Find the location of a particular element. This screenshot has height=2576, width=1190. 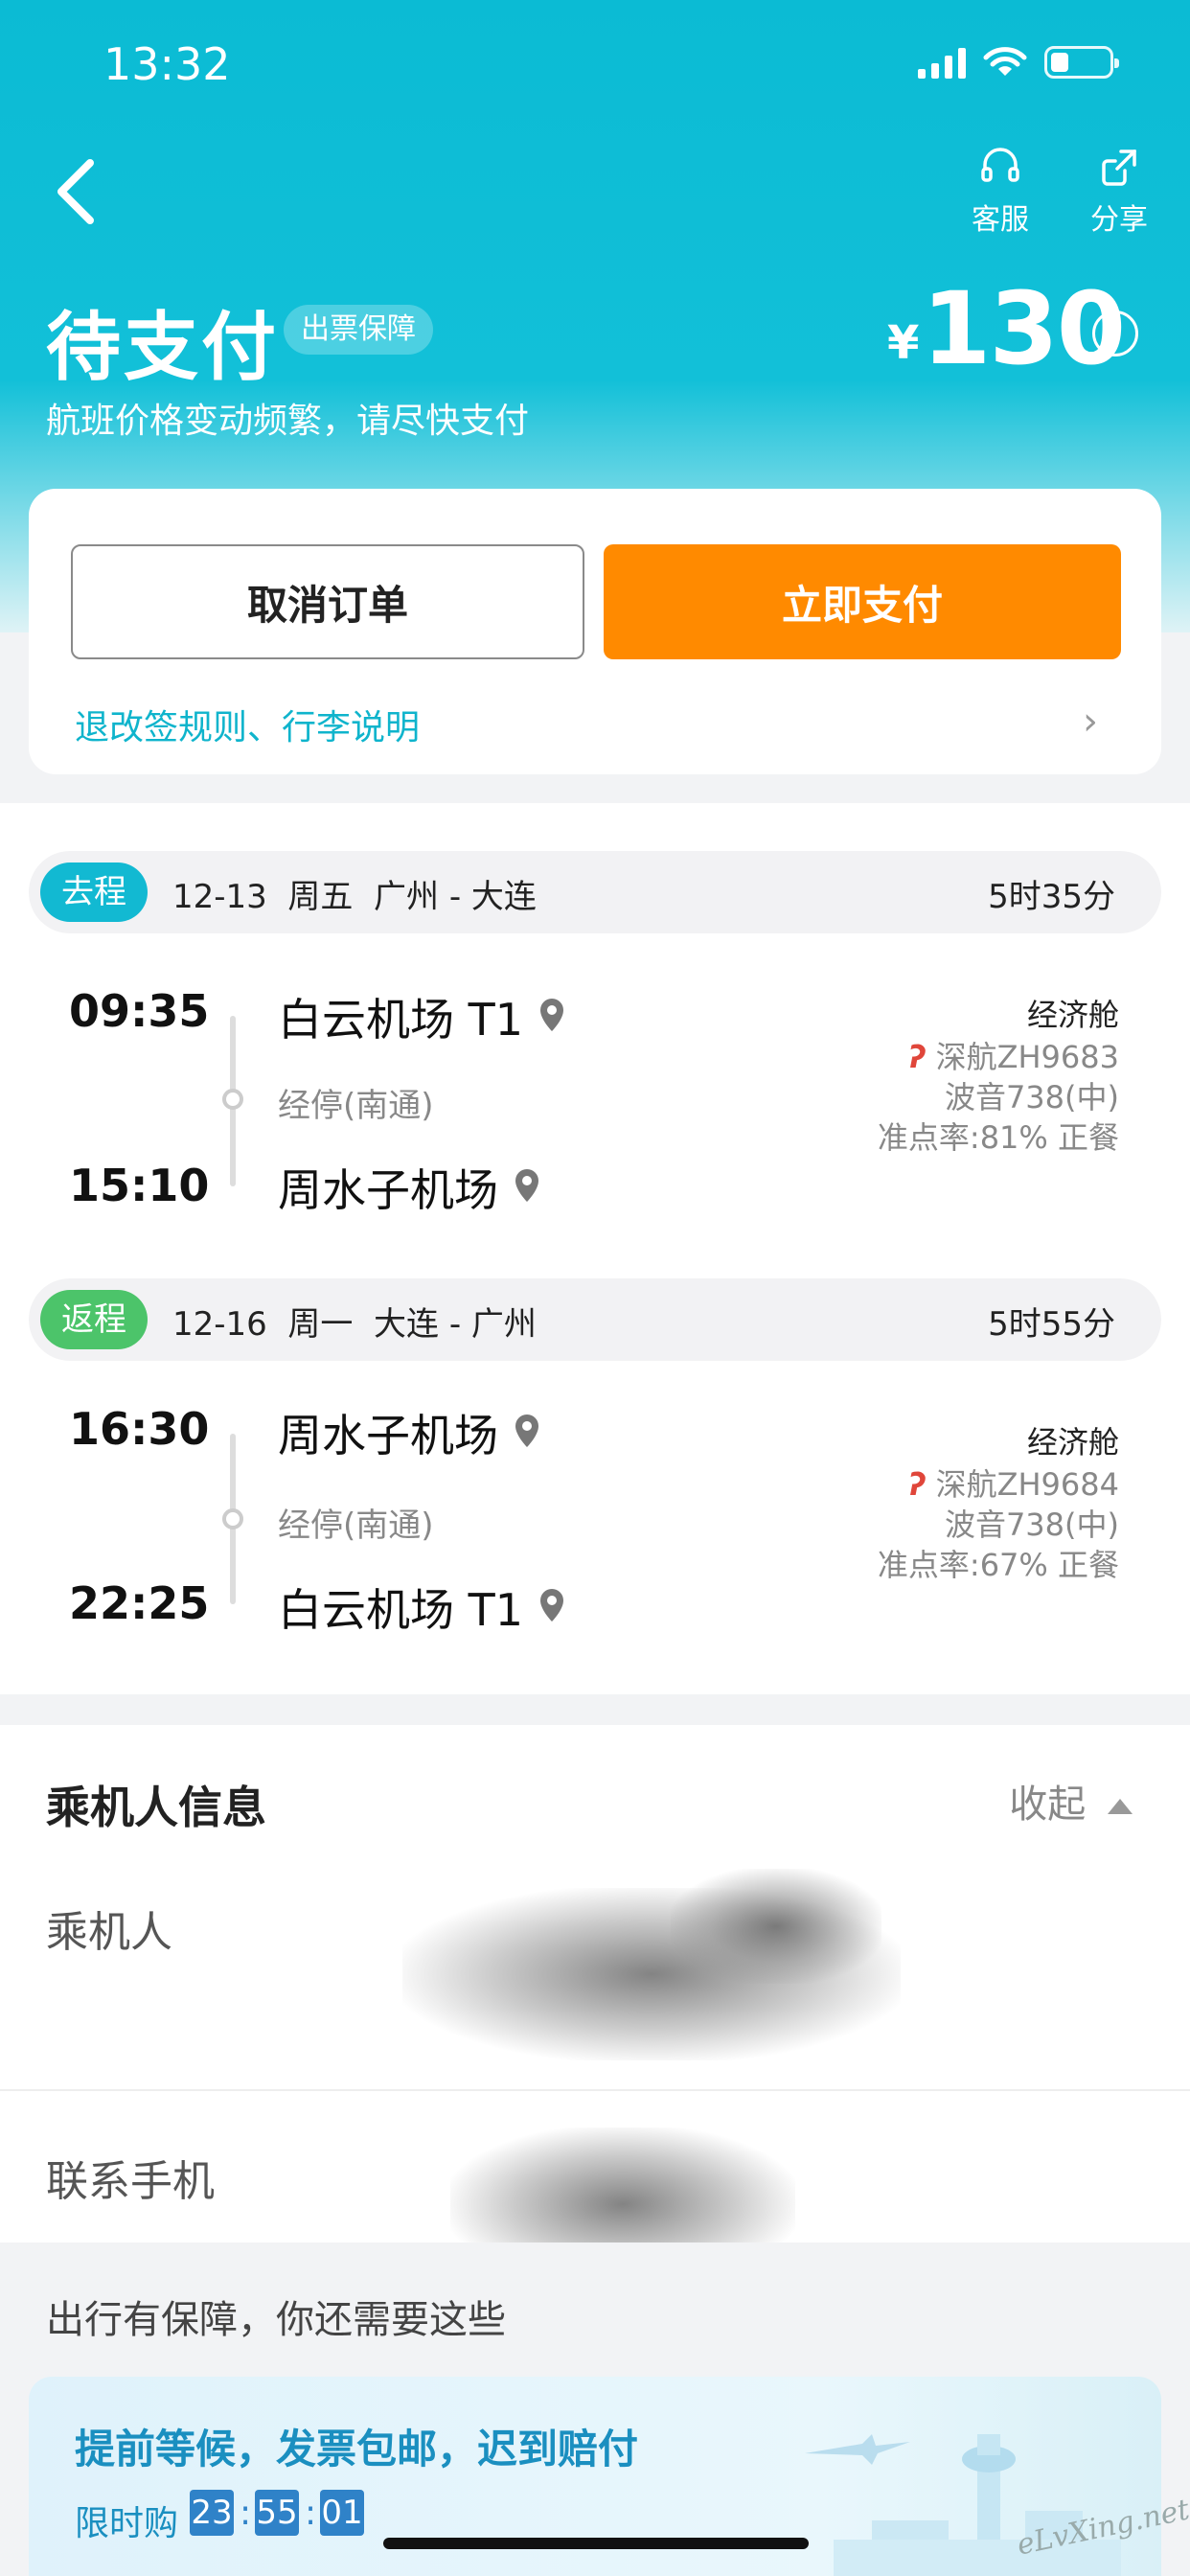

contact-phone-label: 联系手机 is located at coordinates (131, 2181).